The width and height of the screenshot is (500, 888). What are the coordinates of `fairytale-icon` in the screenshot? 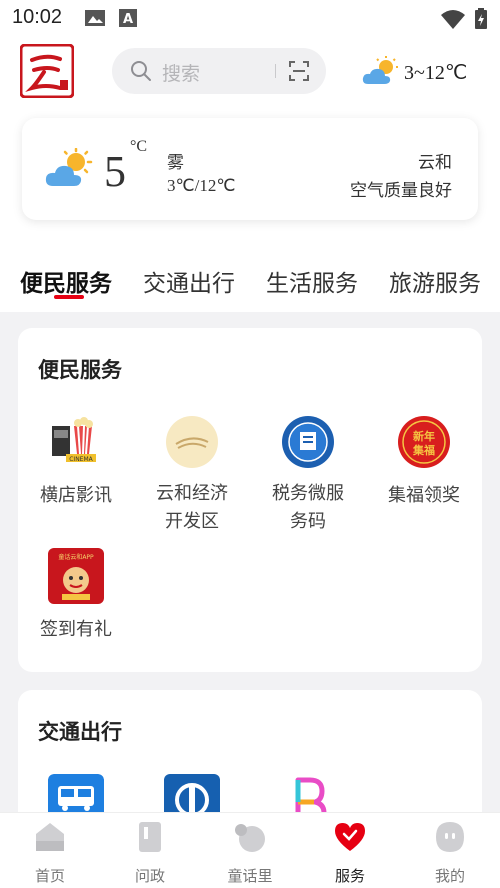 It's located at (250, 838).